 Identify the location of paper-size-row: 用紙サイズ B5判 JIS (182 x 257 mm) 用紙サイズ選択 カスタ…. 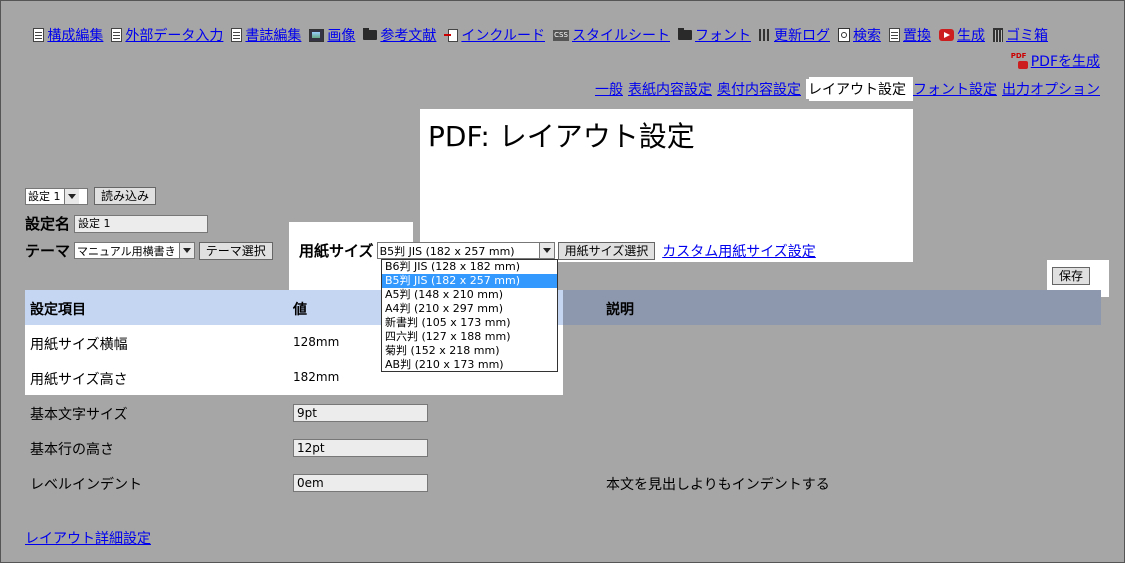
(557, 250).